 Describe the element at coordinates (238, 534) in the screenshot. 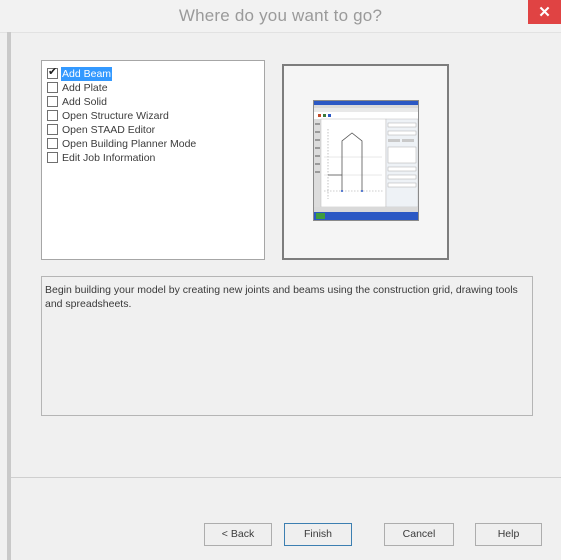

I see `back-button: < Back` at that location.